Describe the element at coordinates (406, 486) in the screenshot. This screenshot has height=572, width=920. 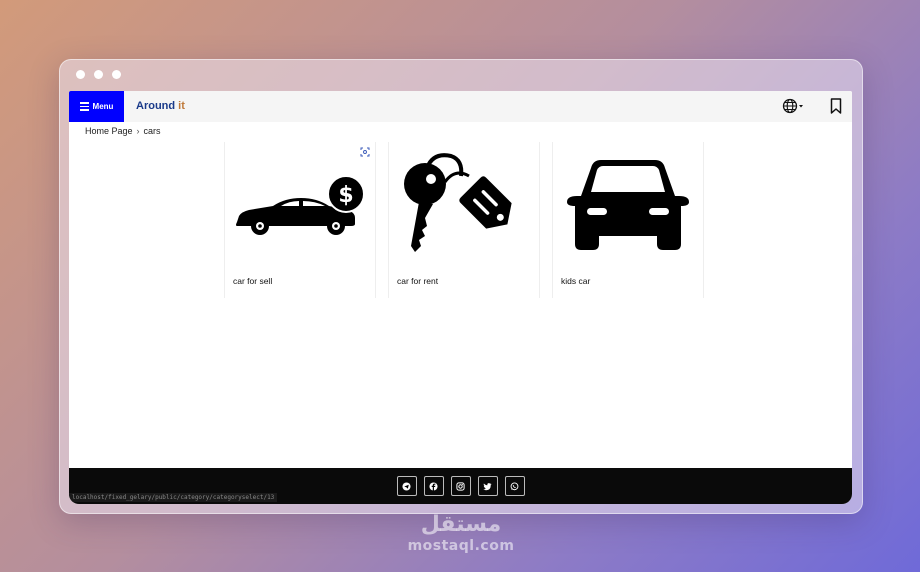
I see `telegram-icon` at that location.